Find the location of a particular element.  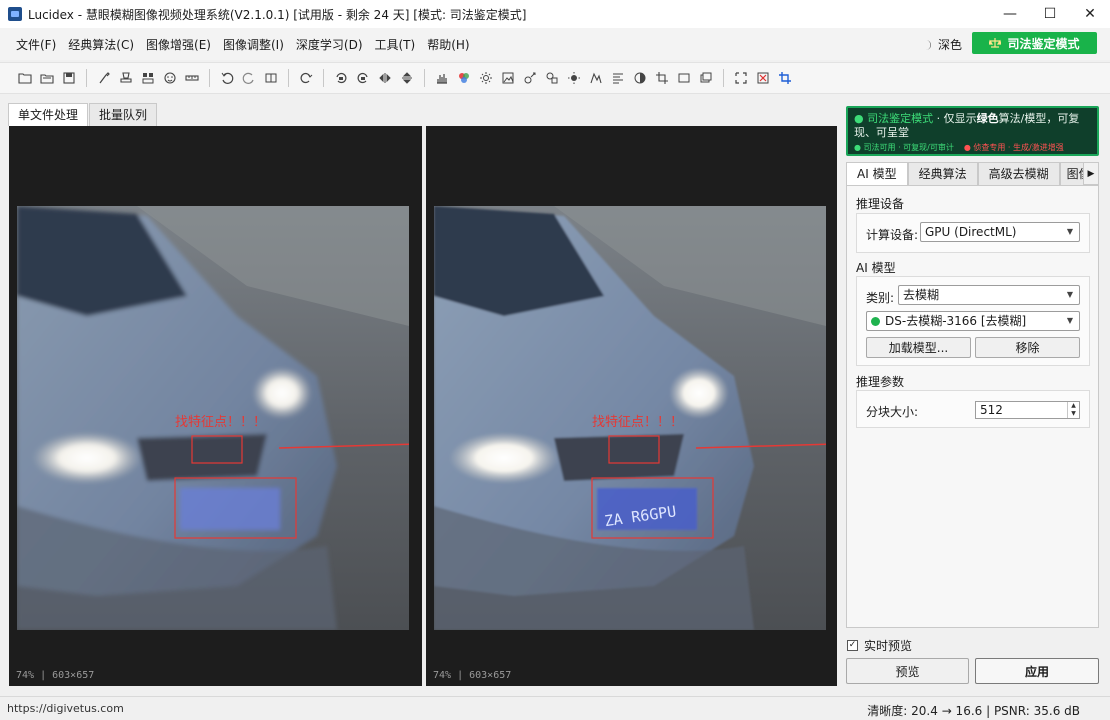

refresh-icon is located at coordinates (306, 78).